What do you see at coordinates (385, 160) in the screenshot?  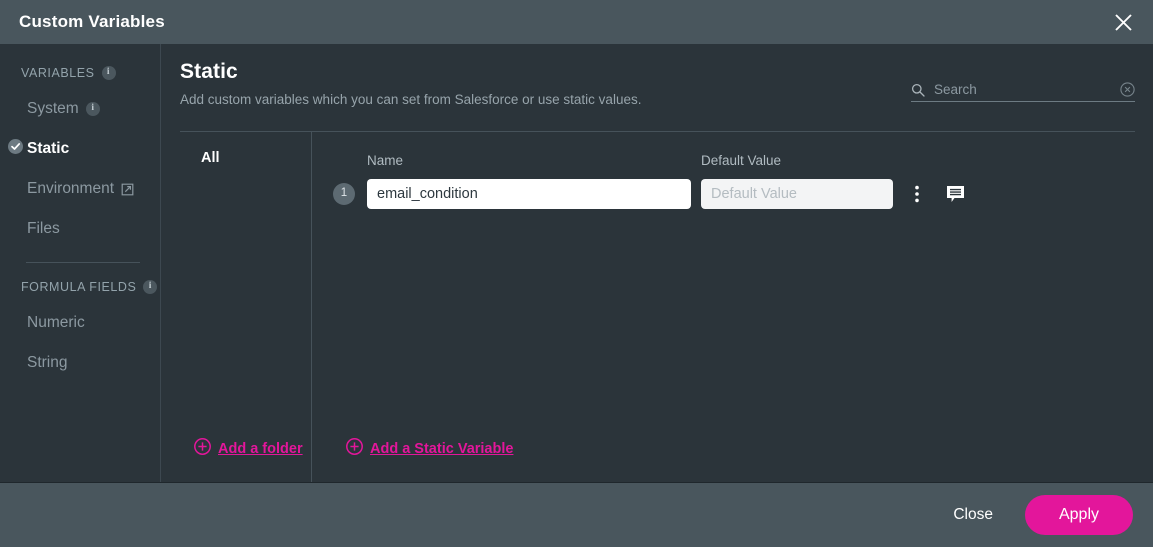 I see `column-header-name: Name` at bounding box center [385, 160].